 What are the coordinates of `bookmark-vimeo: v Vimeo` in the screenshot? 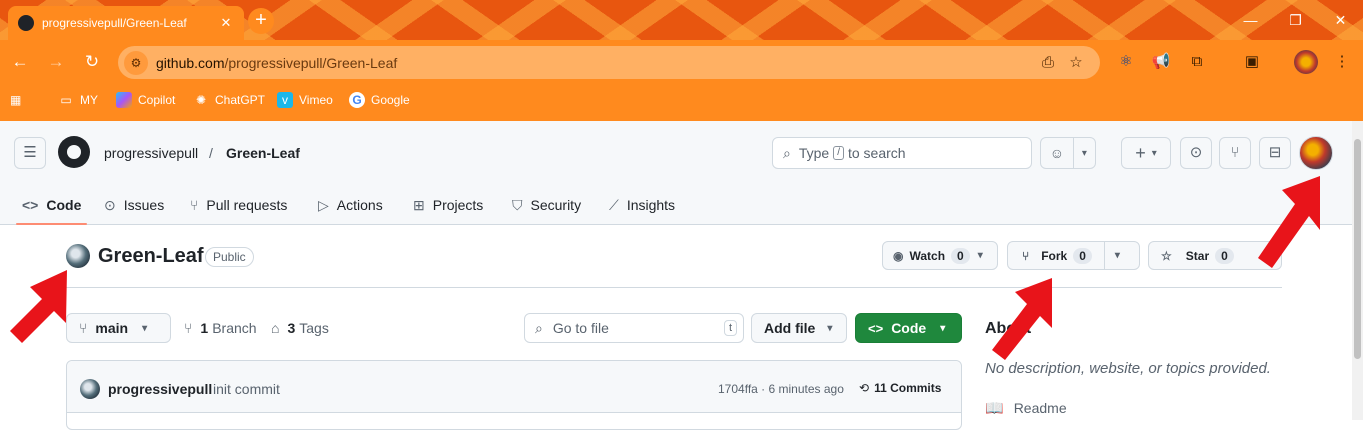 It's located at (305, 100).